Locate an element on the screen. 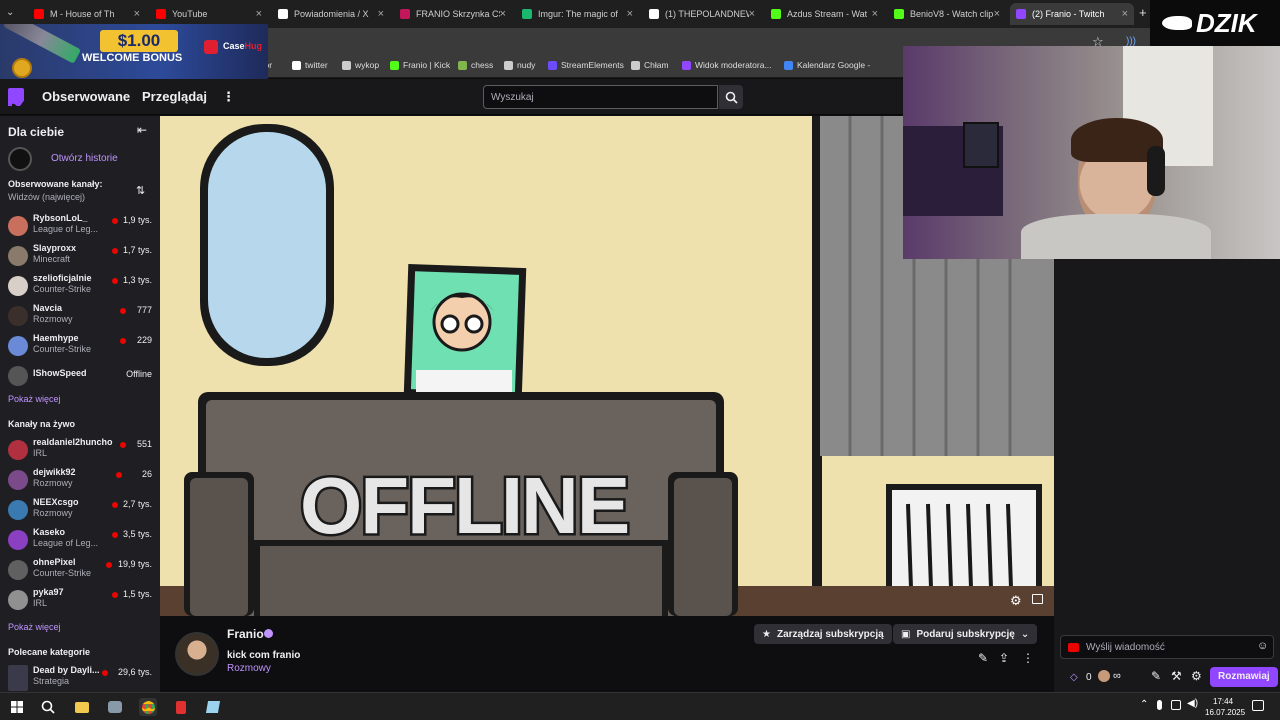  nav-more-icon: ⋮ is located at coordinates (228, 97).